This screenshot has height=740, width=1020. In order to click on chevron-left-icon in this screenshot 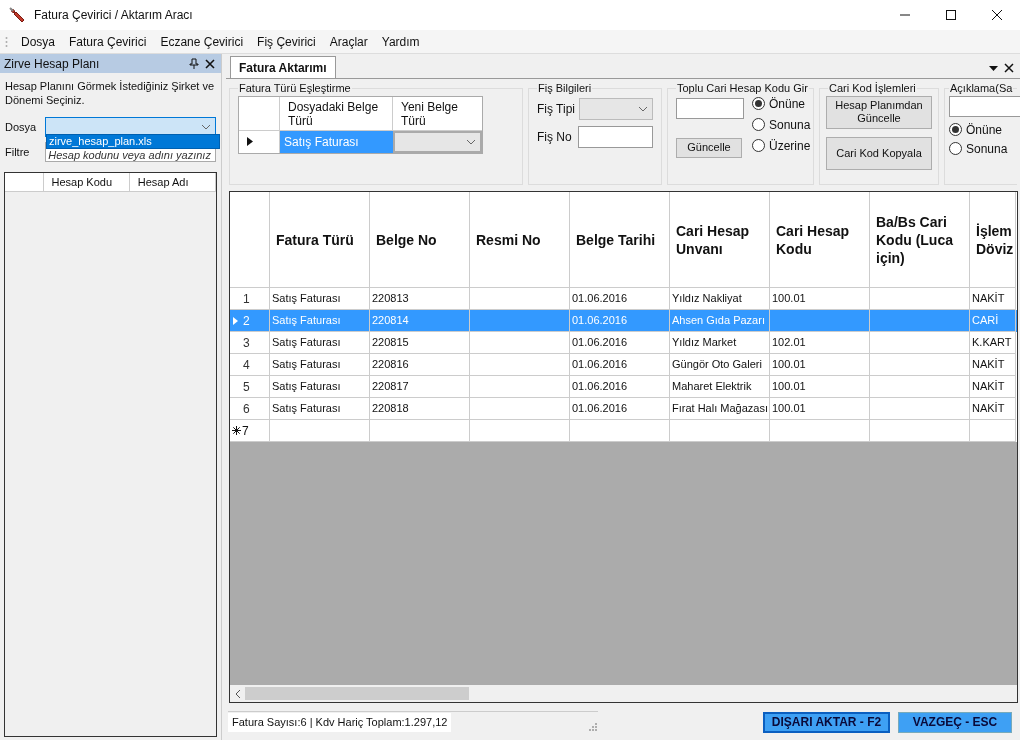, I will do `click(237, 693)`.